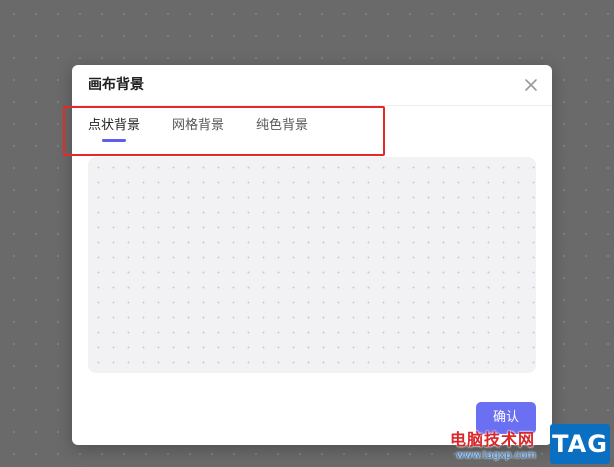  Describe the element at coordinates (114, 140) in the screenshot. I see `active-tab-indicator` at that location.